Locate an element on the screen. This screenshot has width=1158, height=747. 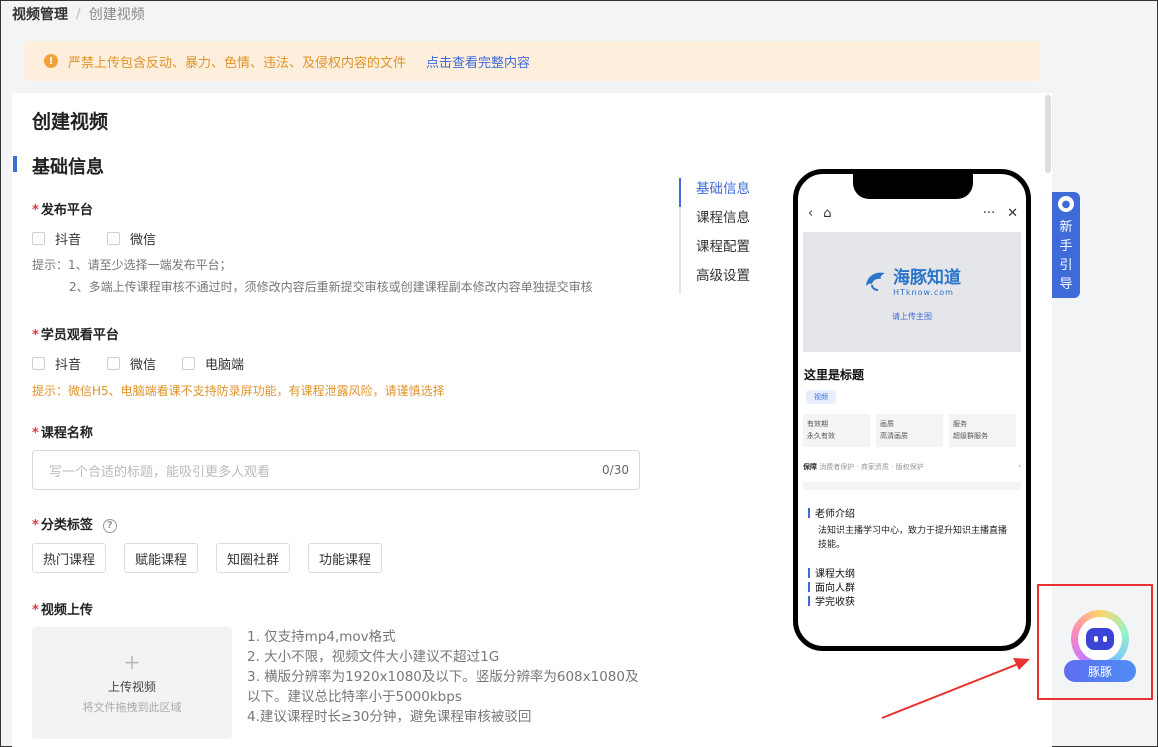
video-upload-label: * 视频上传 is located at coordinates (62, 610).